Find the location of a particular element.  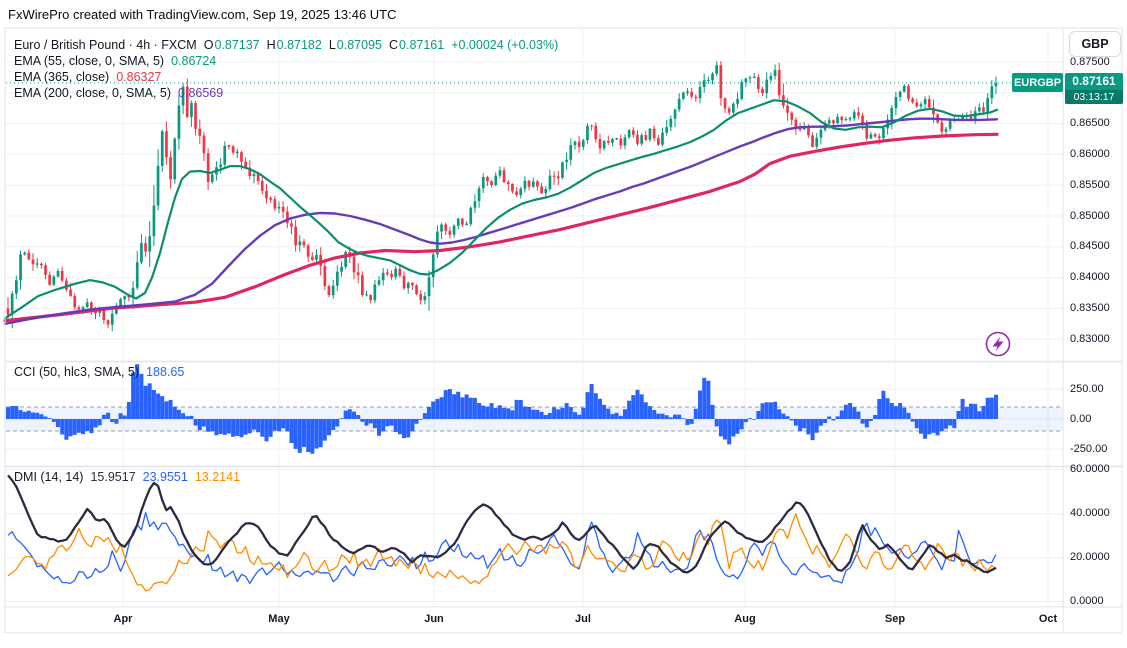

ohlc-low-value: 0.87095 is located at coordinates (359, 45).